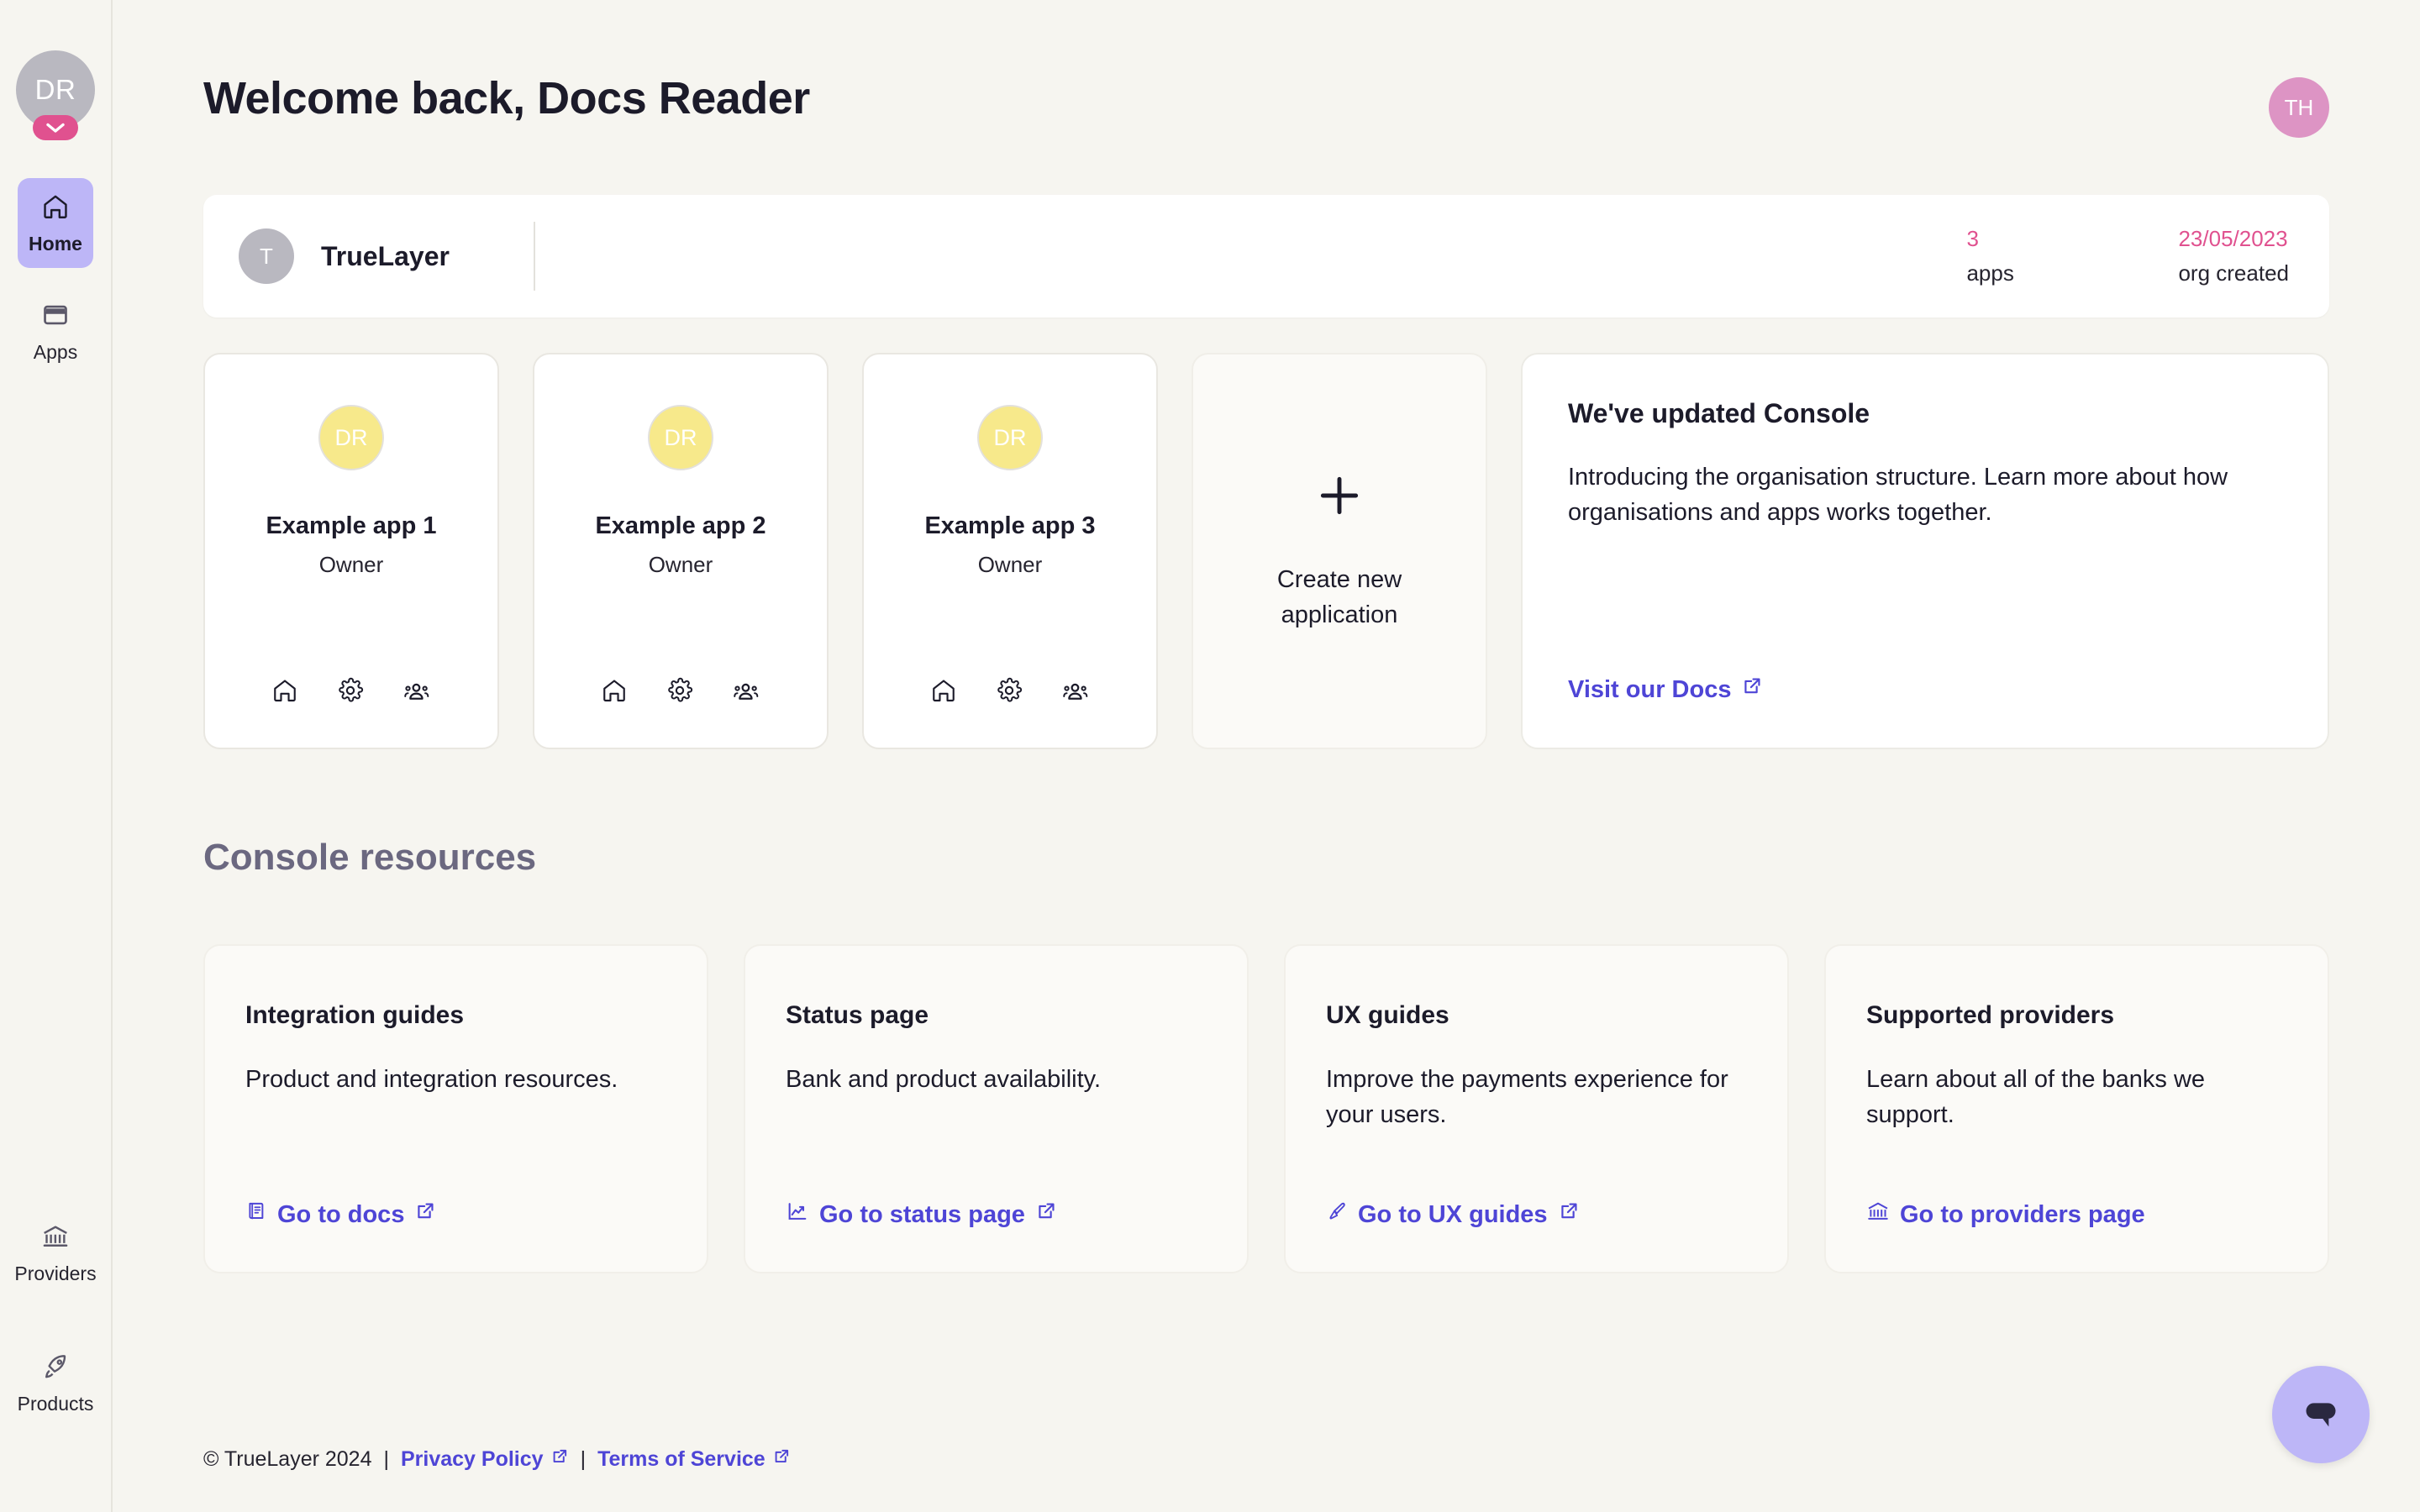 This screenshot has width=2420, height=1512. Describe the element at coordinates (857, 1015) in the screenshot. I see `resource-title: Status page` at that location.